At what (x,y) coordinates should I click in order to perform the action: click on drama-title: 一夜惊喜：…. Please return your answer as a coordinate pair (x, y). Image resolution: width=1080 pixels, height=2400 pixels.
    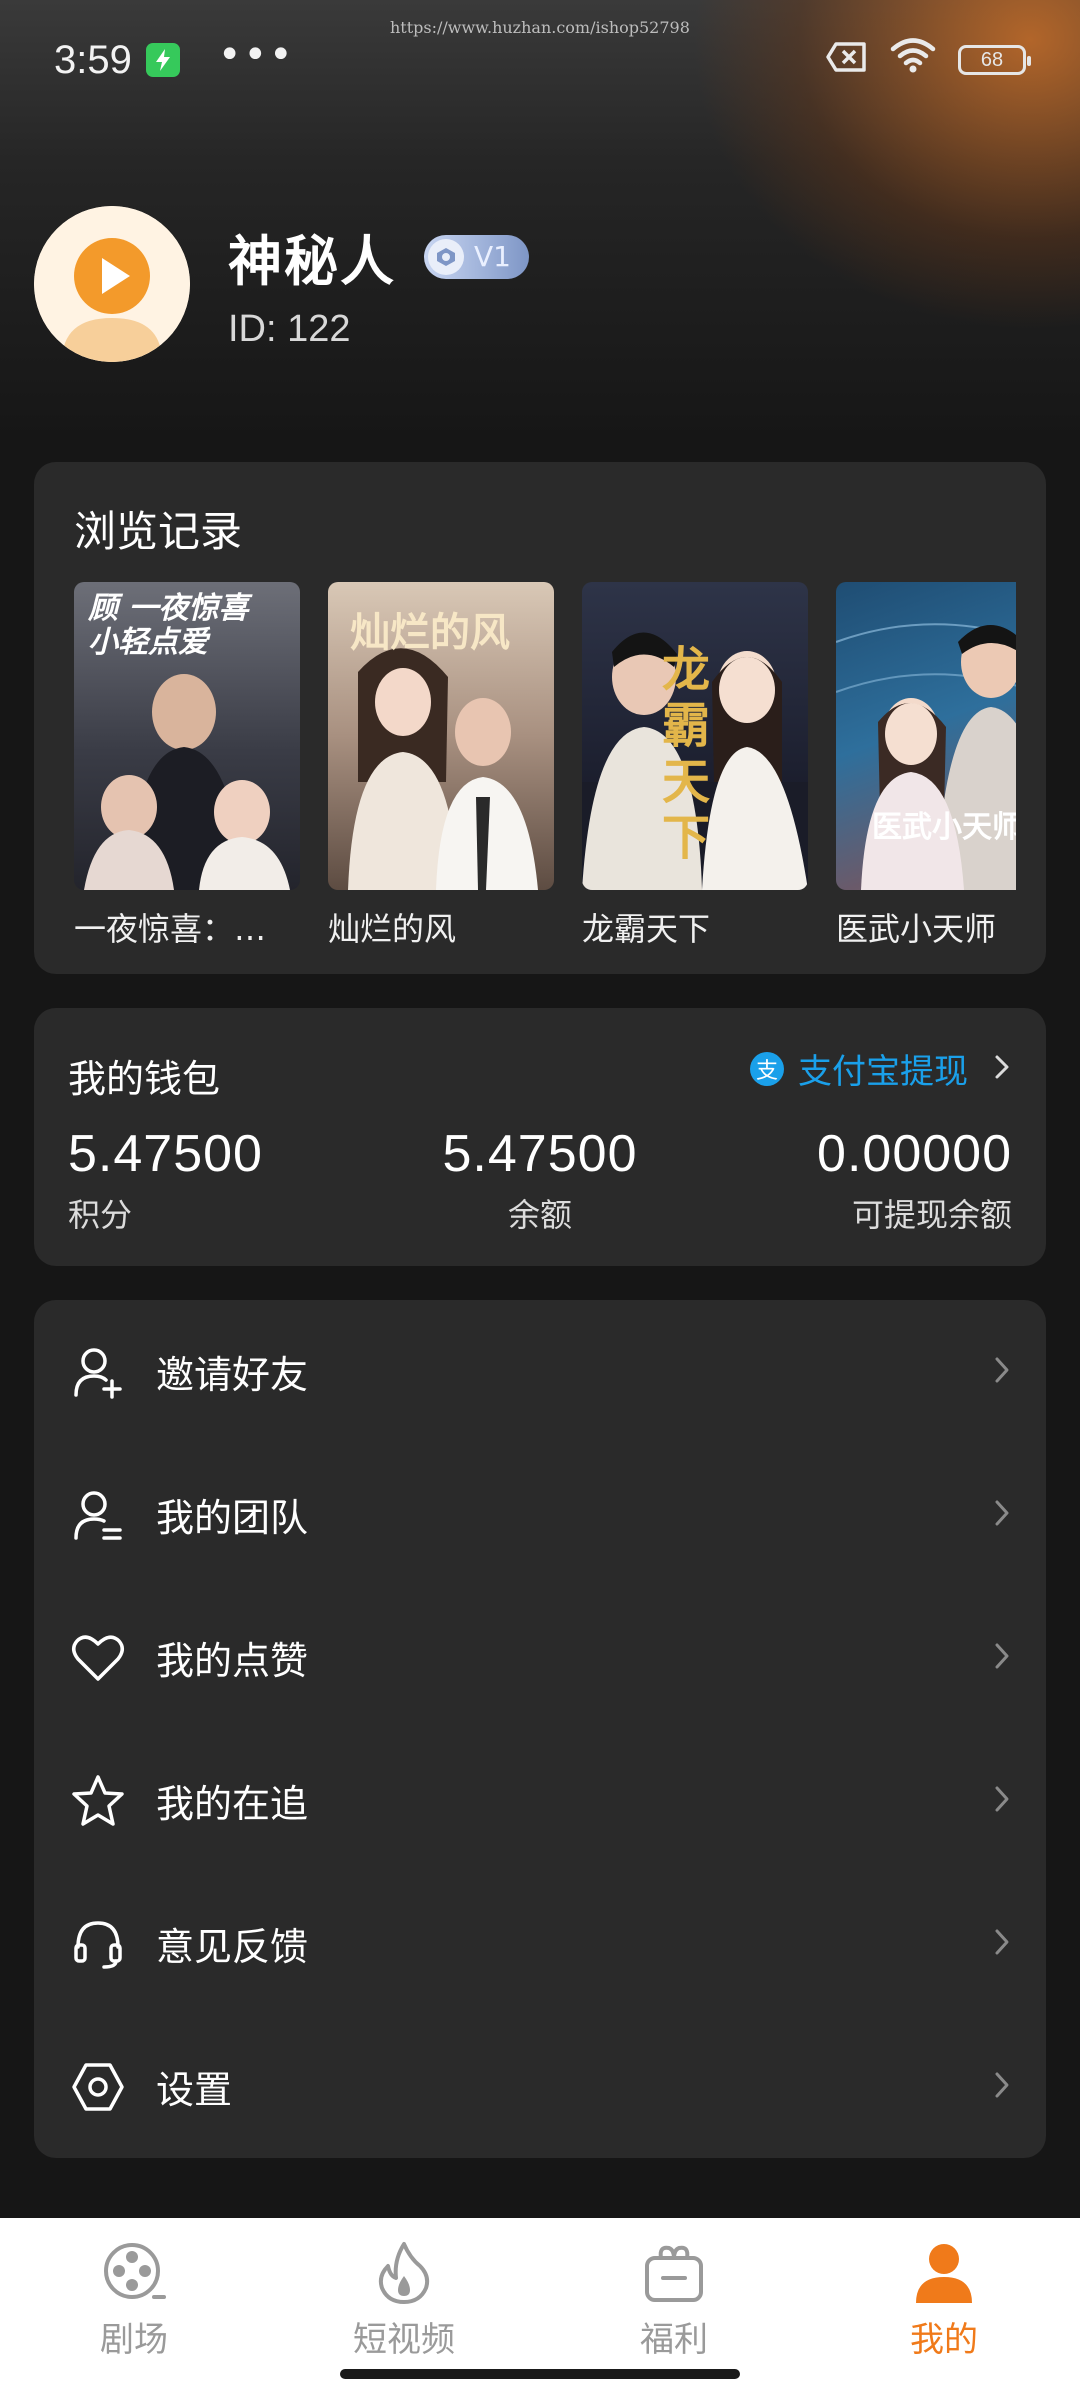
    Looking at the image, I should click on (170, 929).